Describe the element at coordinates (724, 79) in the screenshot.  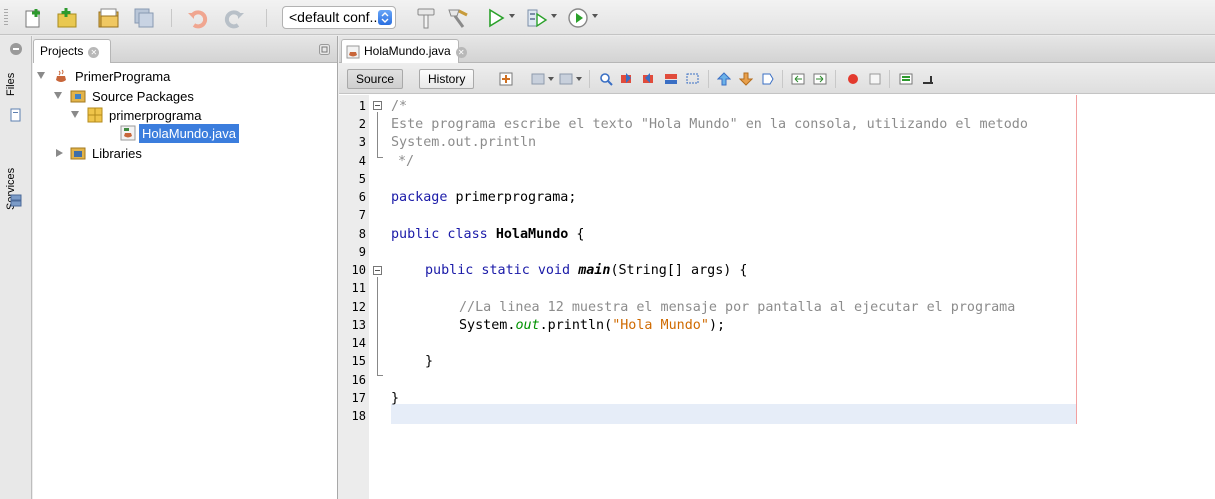
I see `previous-bookmark-icon` at that location.